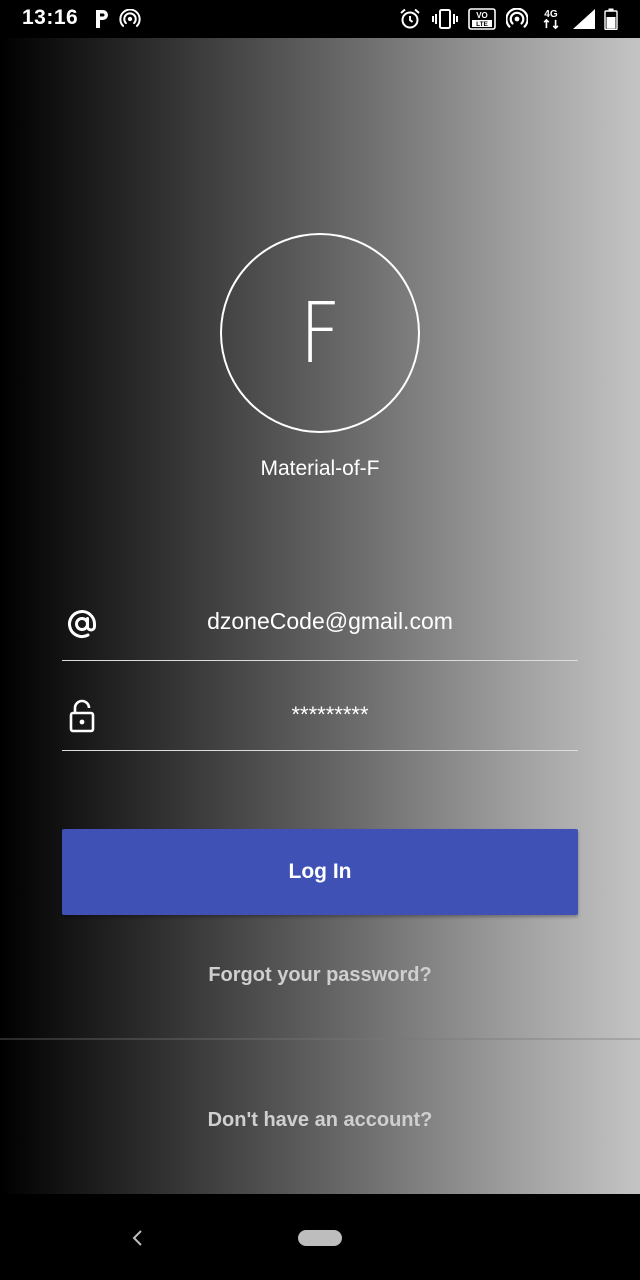 The image size is (640, 1280). I want to click on navigation-bar, so click(320, 1237).